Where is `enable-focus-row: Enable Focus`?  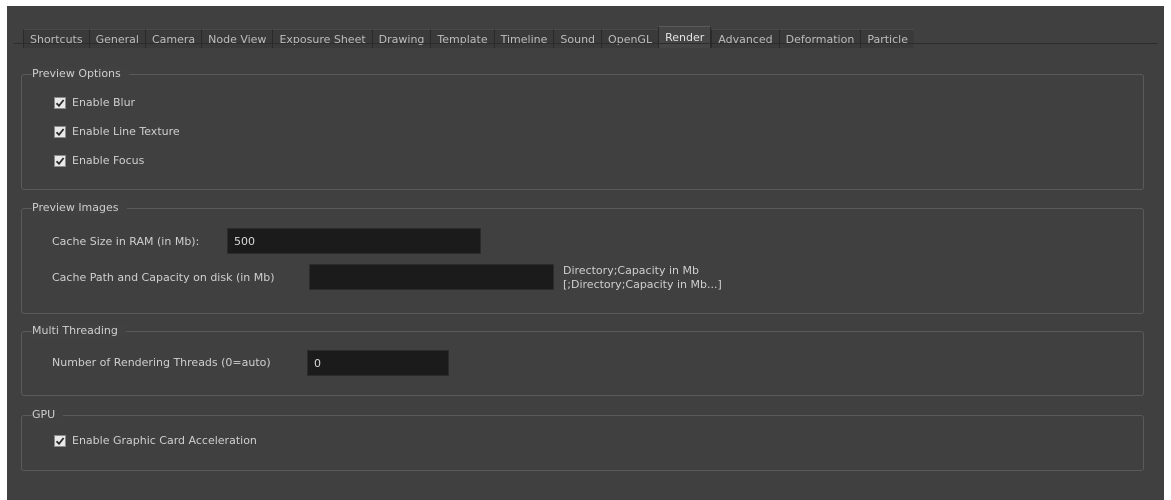
enable-focus-row: Enable Focus is located at coordinates (99, 160).